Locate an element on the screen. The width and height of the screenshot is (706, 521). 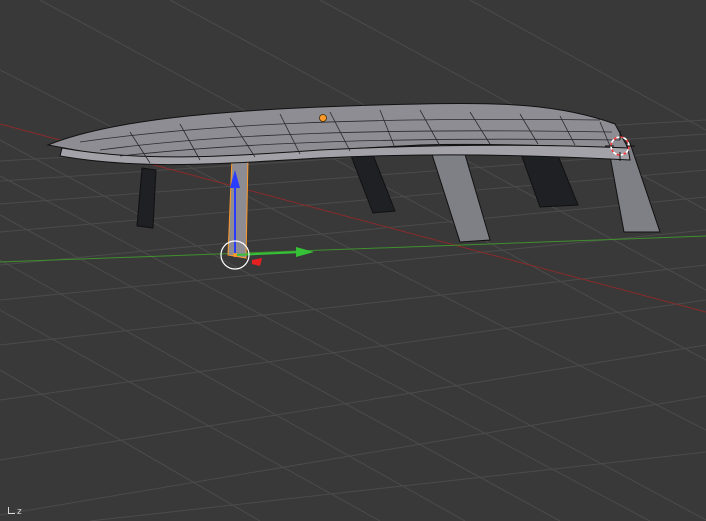
axis-indicator-label: z is located at coordinates (19, 512).